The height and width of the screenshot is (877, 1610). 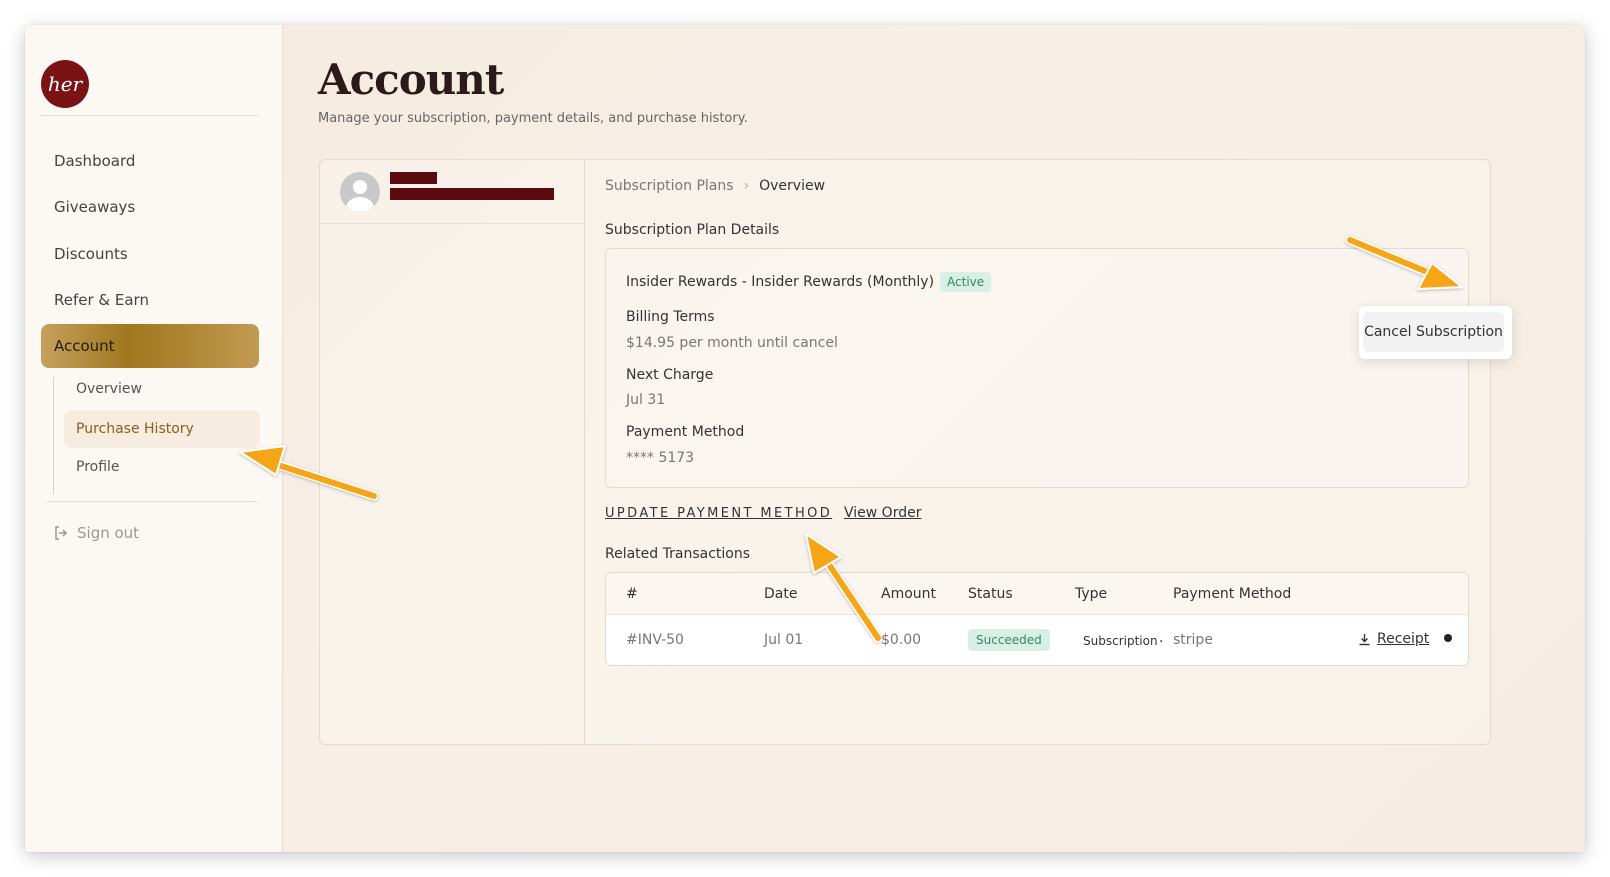 I want to click on billing-terms-value: $14.95 per month until cancel, so click(x=732, y=343).